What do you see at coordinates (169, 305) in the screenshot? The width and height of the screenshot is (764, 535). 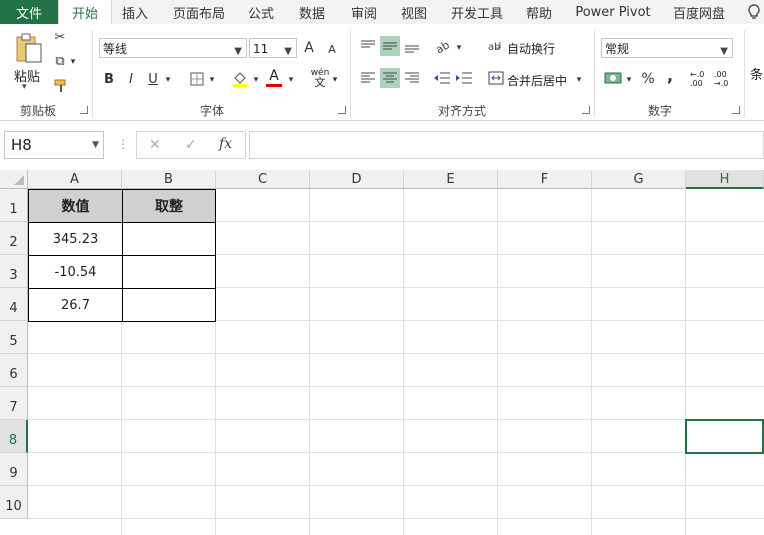 I see `cell-b4` at bounding box center [169, 305].